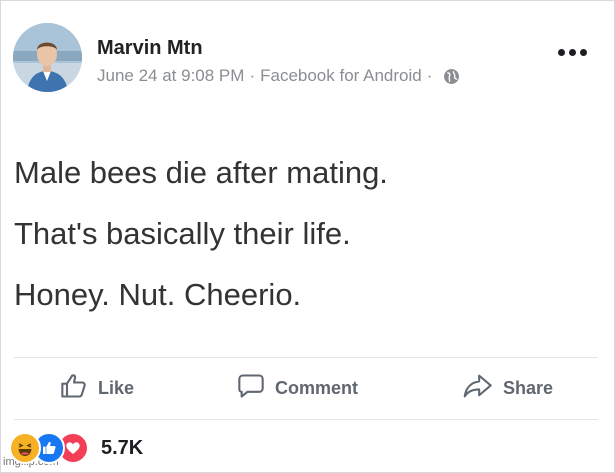 This screenshot has height=473, width=615. What do you see at coordinates (528, 387) in the screenshot?
I see `share-label: Share` at bounding box center [528, 387].